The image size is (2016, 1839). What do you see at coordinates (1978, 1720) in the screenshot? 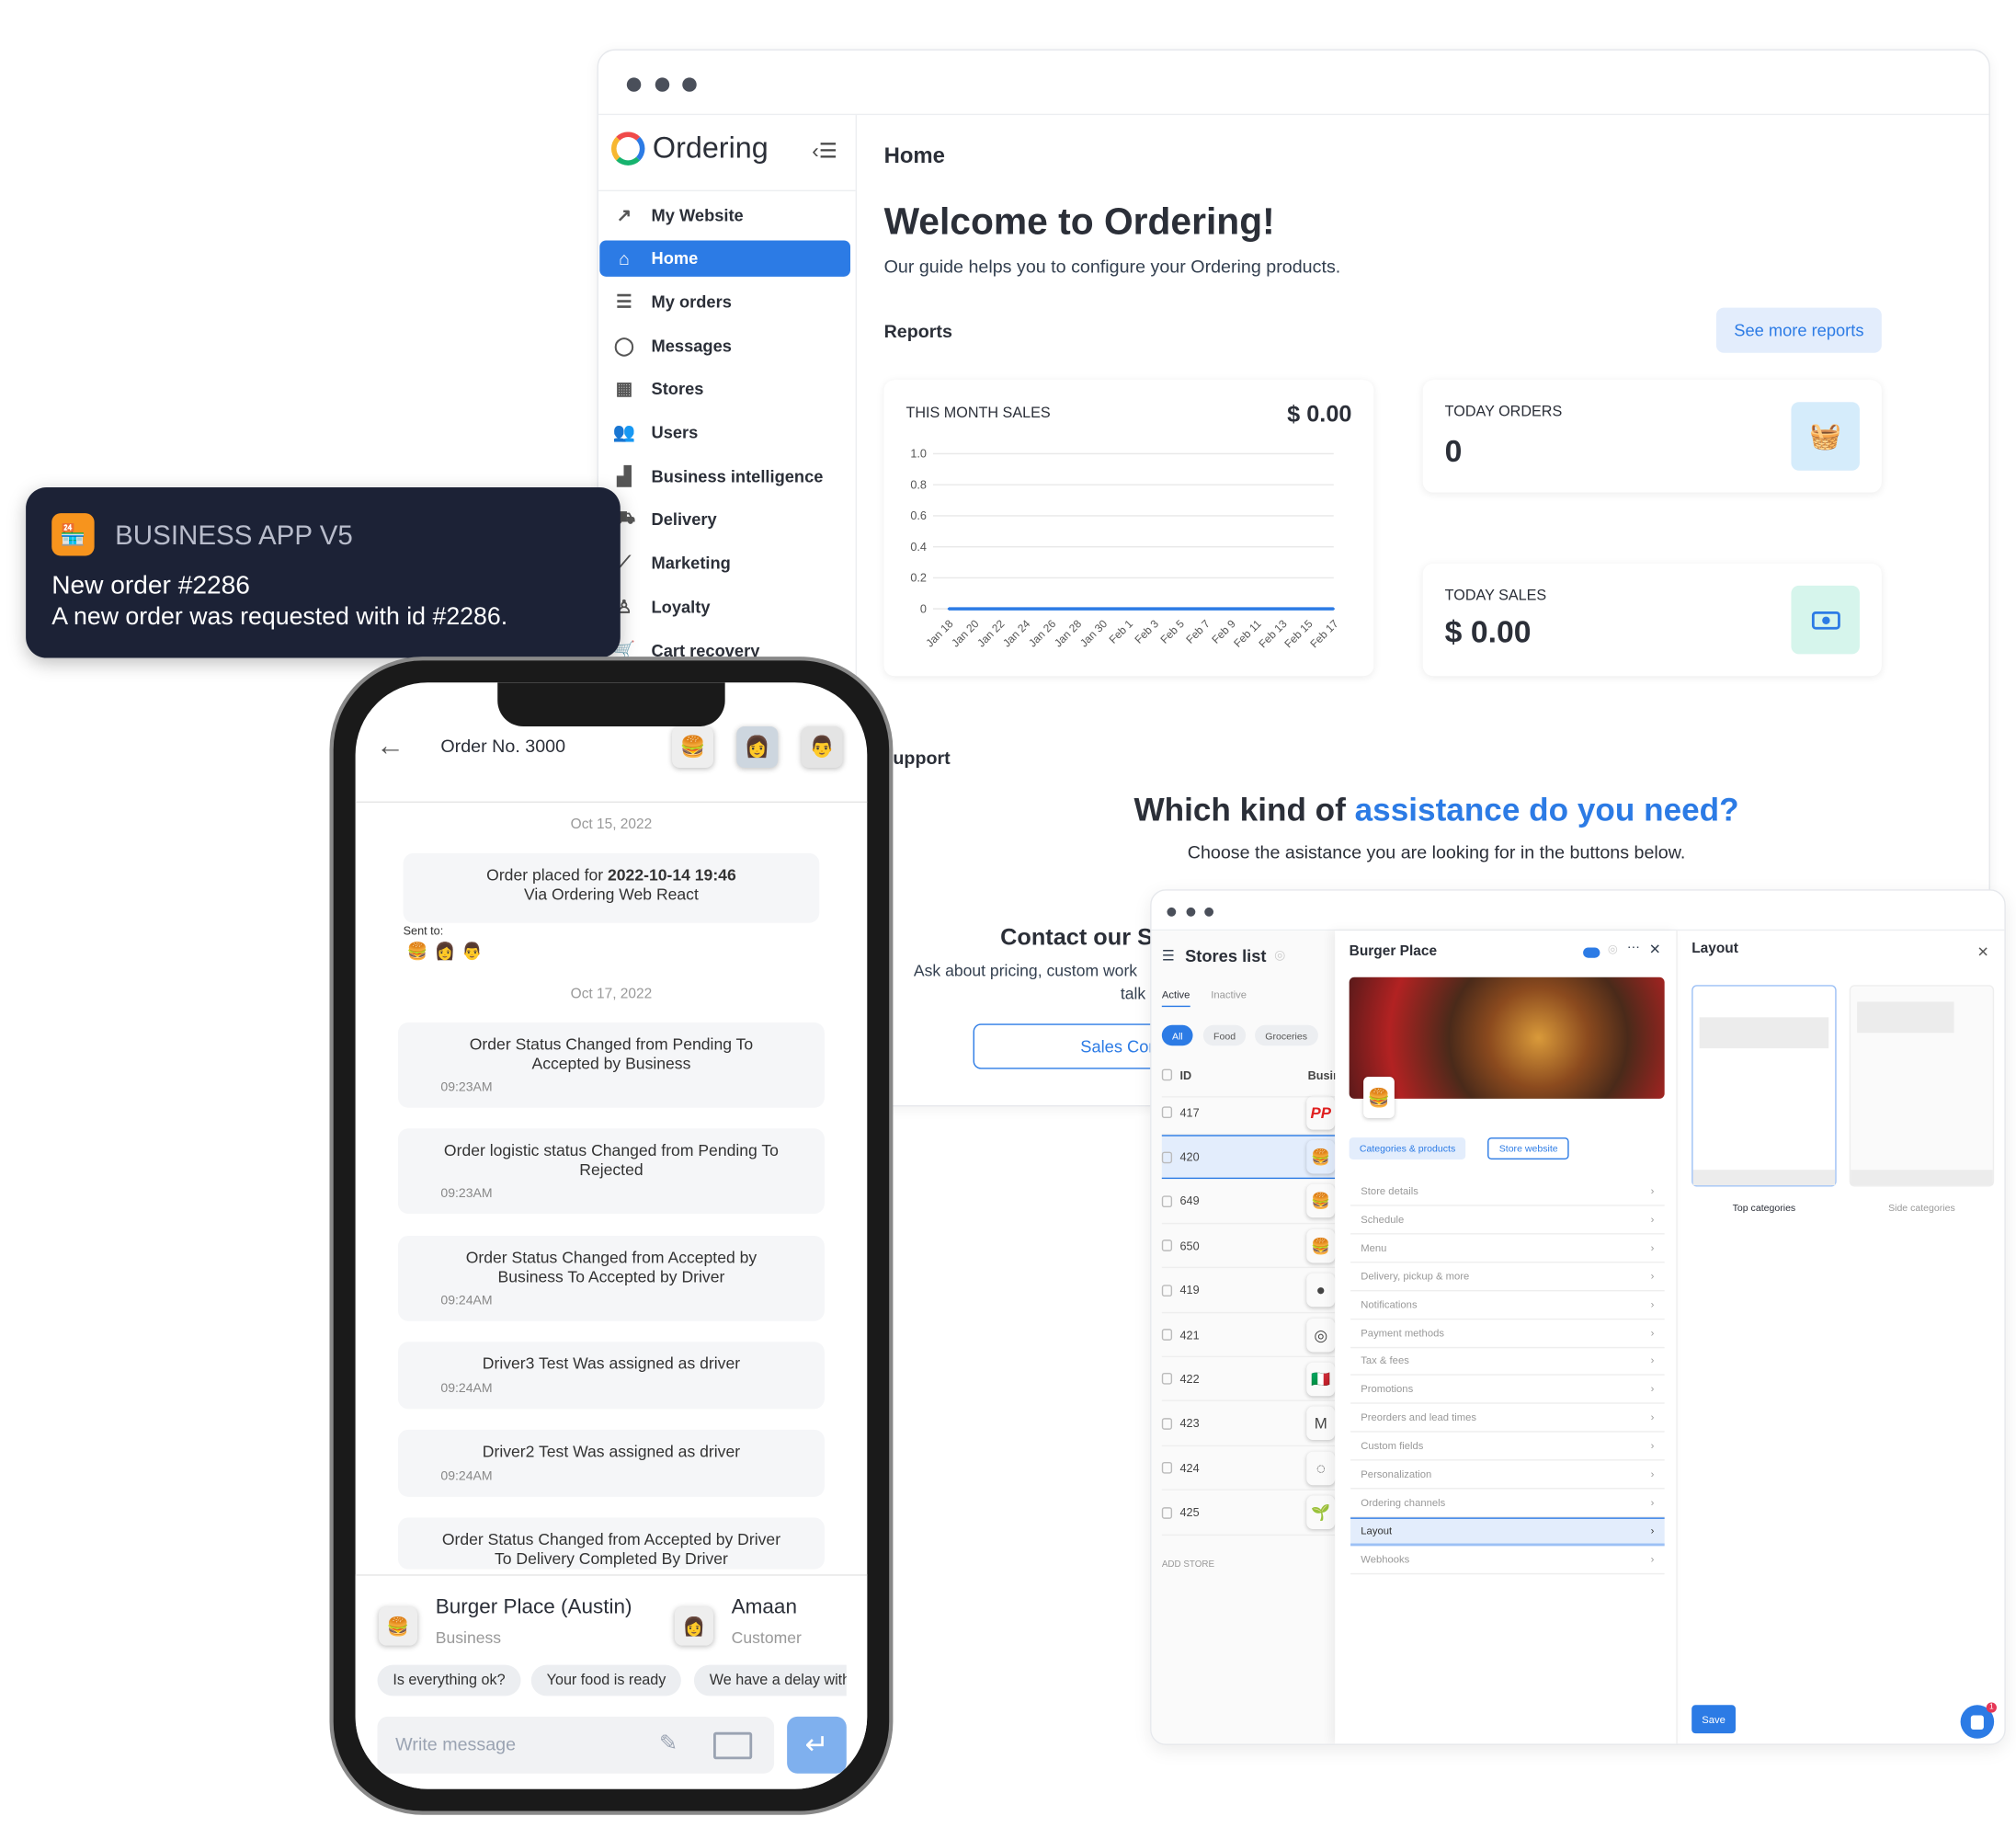
I see `chat-support-button: 1` at bounding box center [1978, 1720].